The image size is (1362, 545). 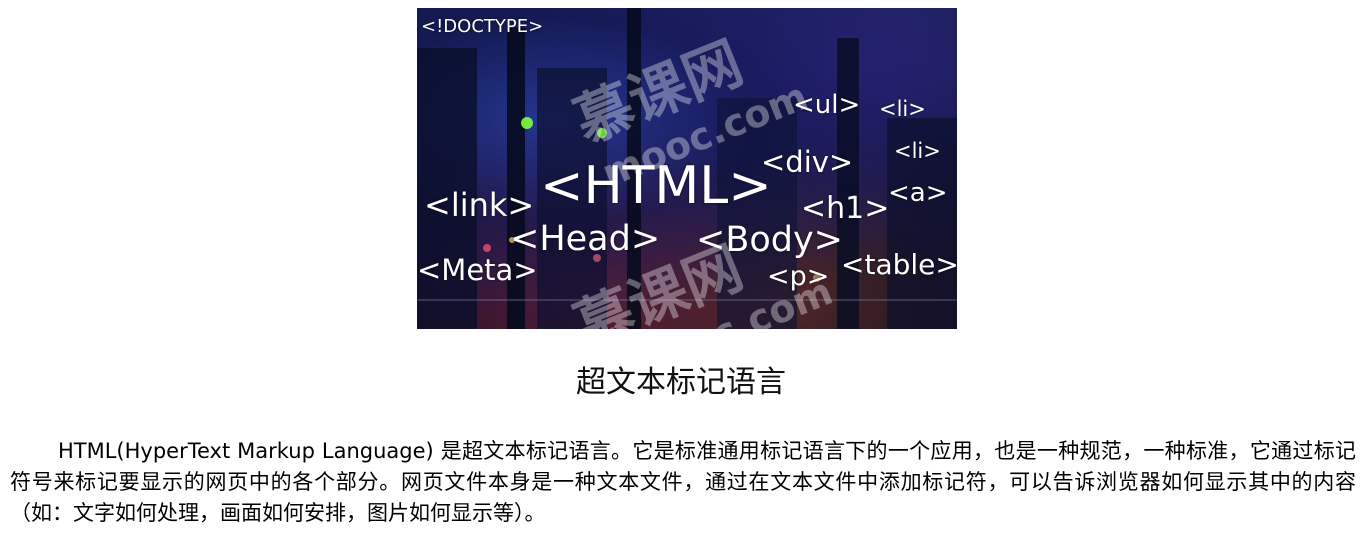 What do you see at coordinates (899, 264) in the screenshot?
I see `tag-table: <table>` at bounding box center [899, 264].